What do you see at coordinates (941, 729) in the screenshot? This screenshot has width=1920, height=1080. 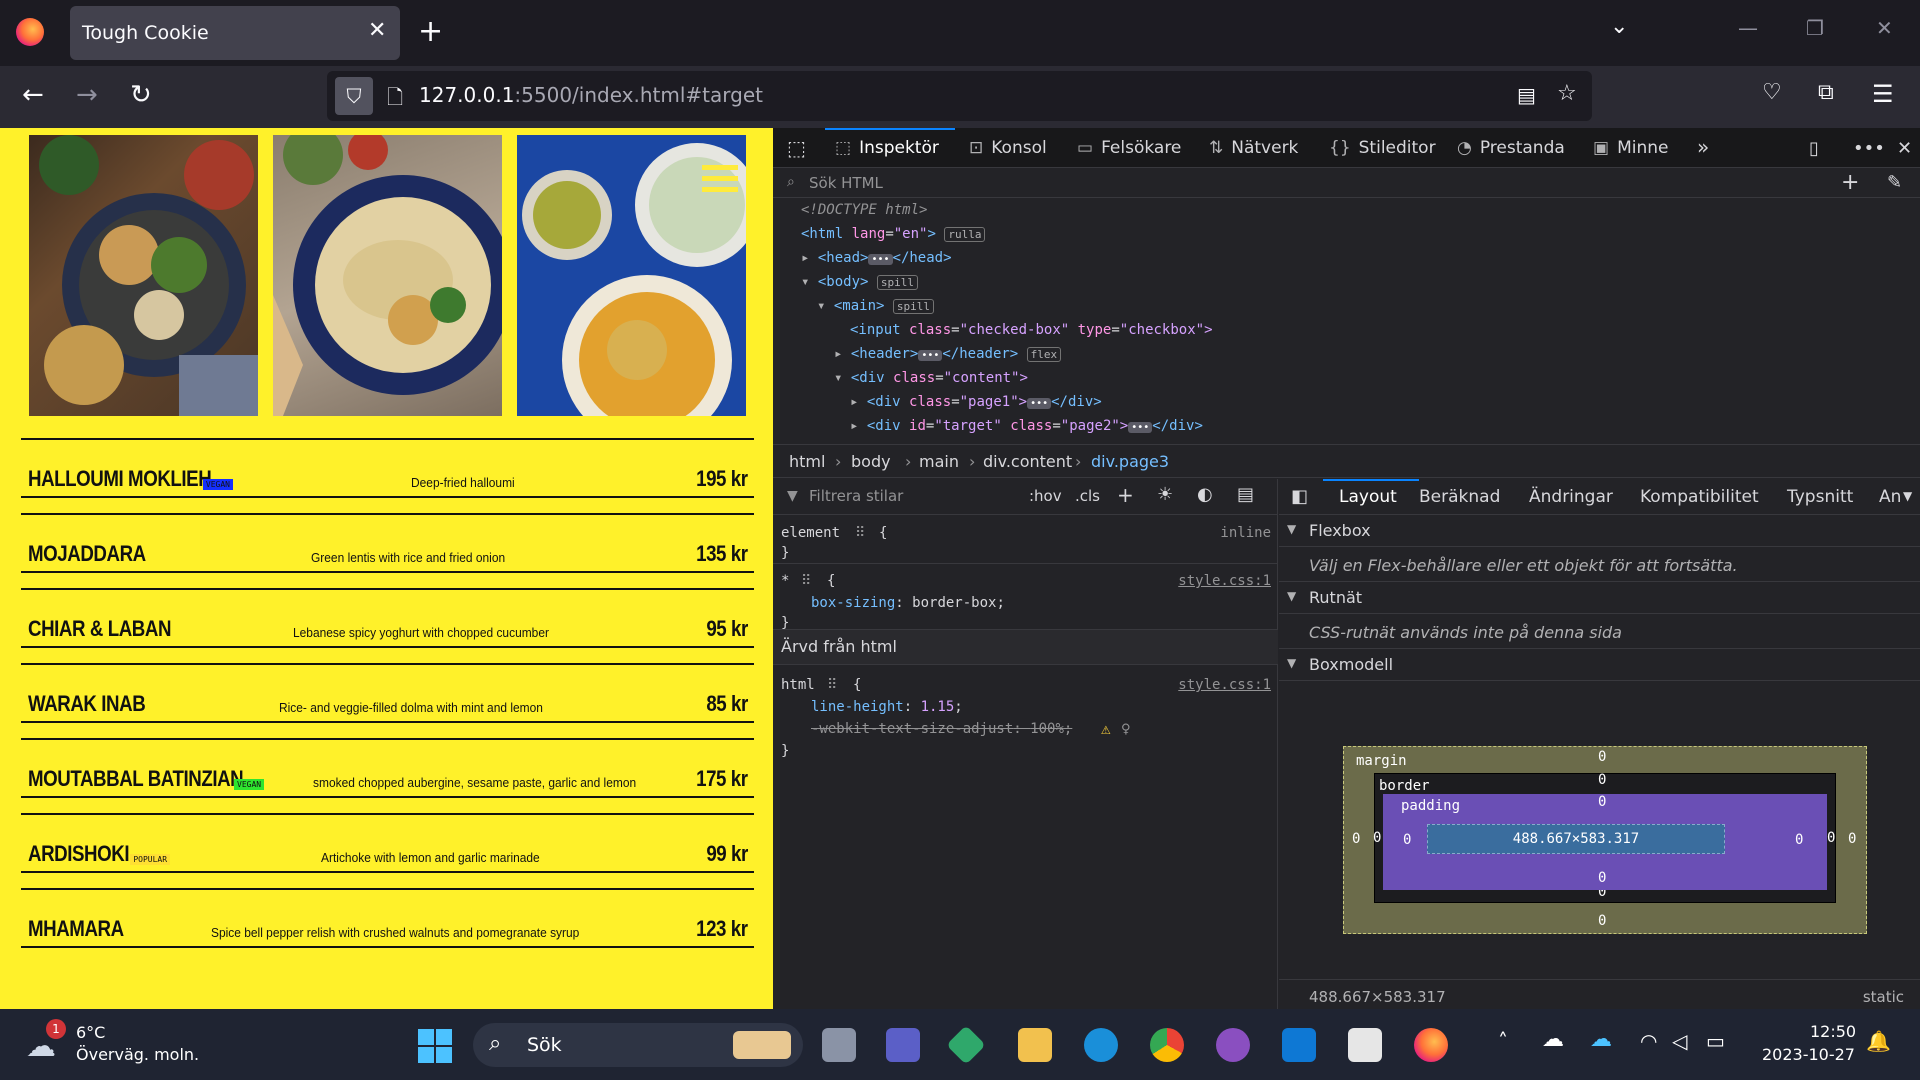 I see `text-size-adjust-decl: -webkit-text-size-adjust: 100%;` at bounding box center [941, 729].